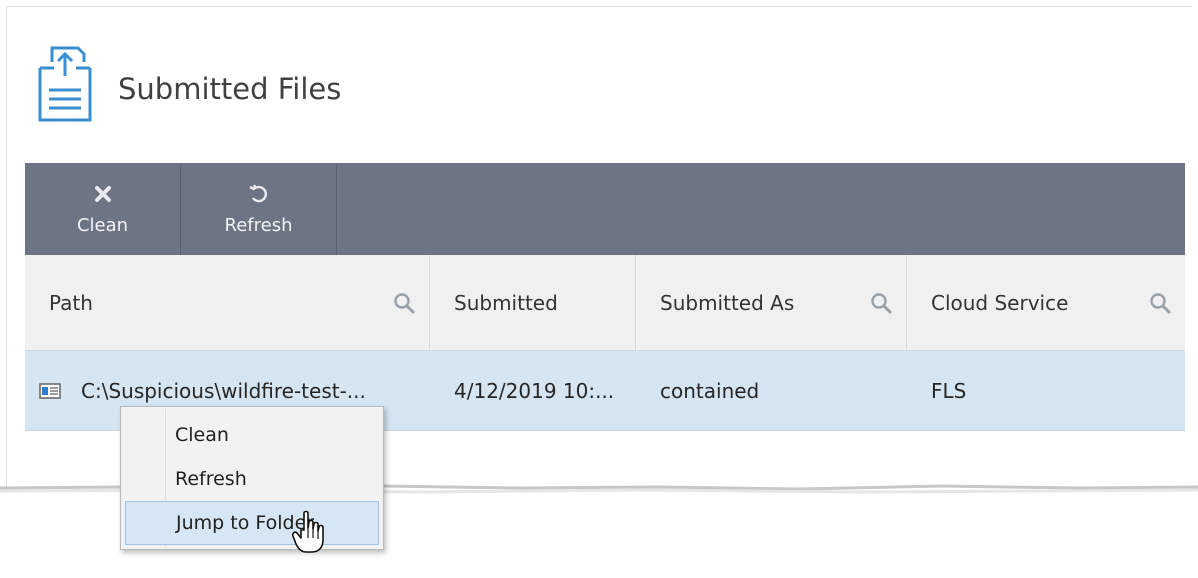 The image size is (1198, 578). I want to click on column-header-label: Cloud Service, so click(1000, 303).